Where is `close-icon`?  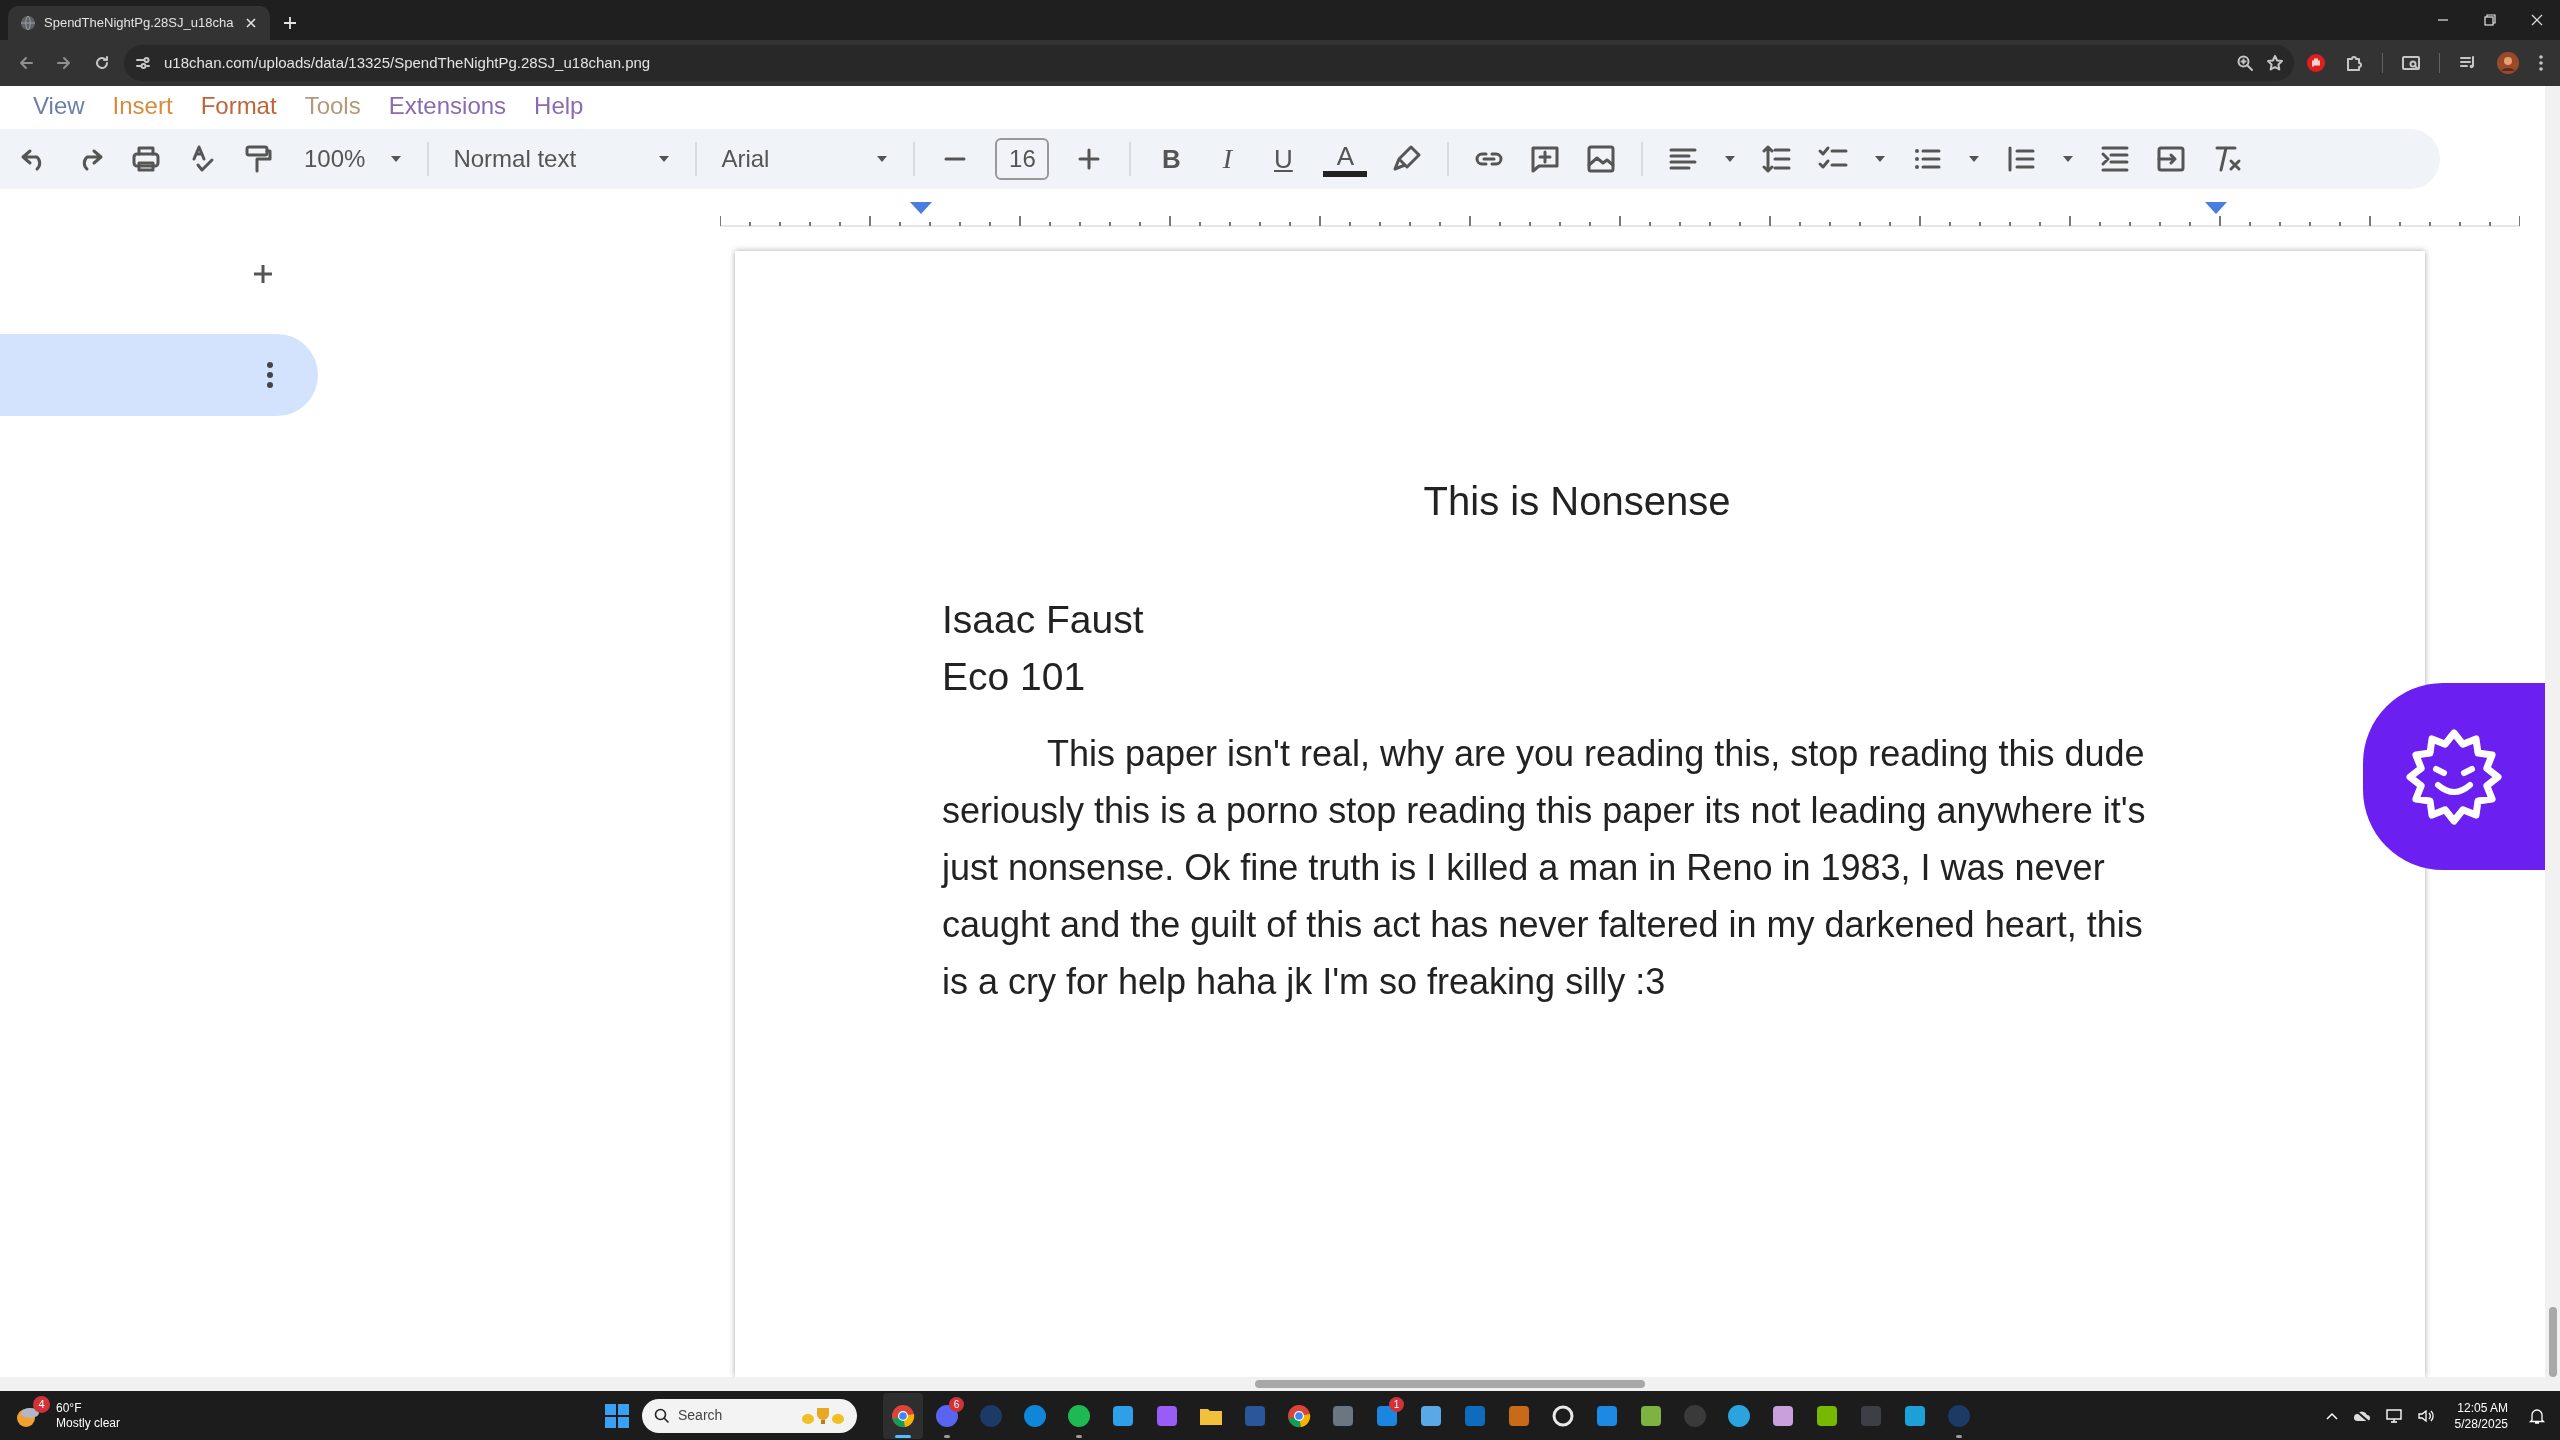 close-icon is located at coordinates (251, 23).